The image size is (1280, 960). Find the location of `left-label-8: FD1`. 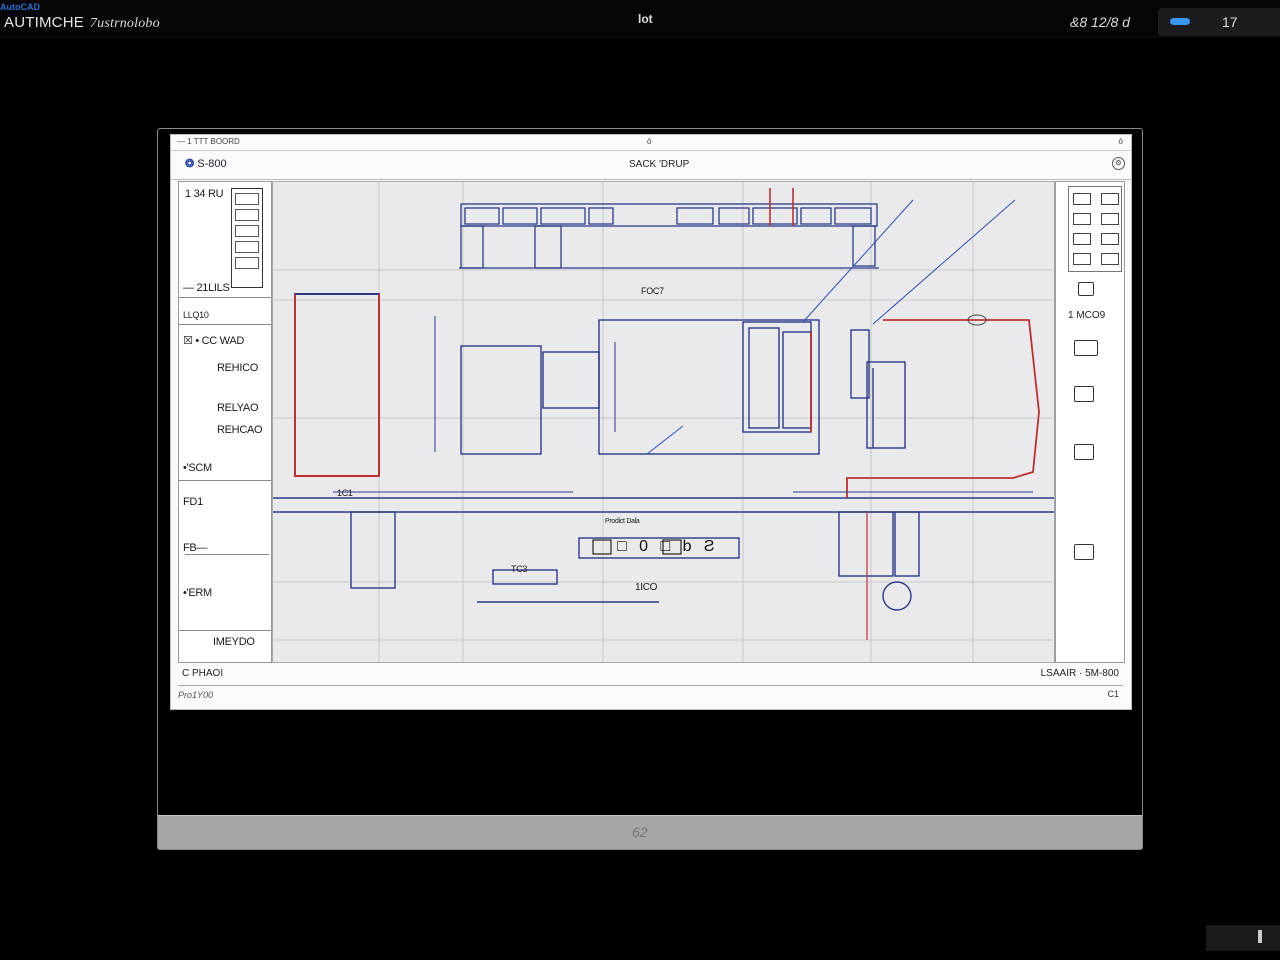

left-label-8: FD1 is located at coordinates (193, 502).